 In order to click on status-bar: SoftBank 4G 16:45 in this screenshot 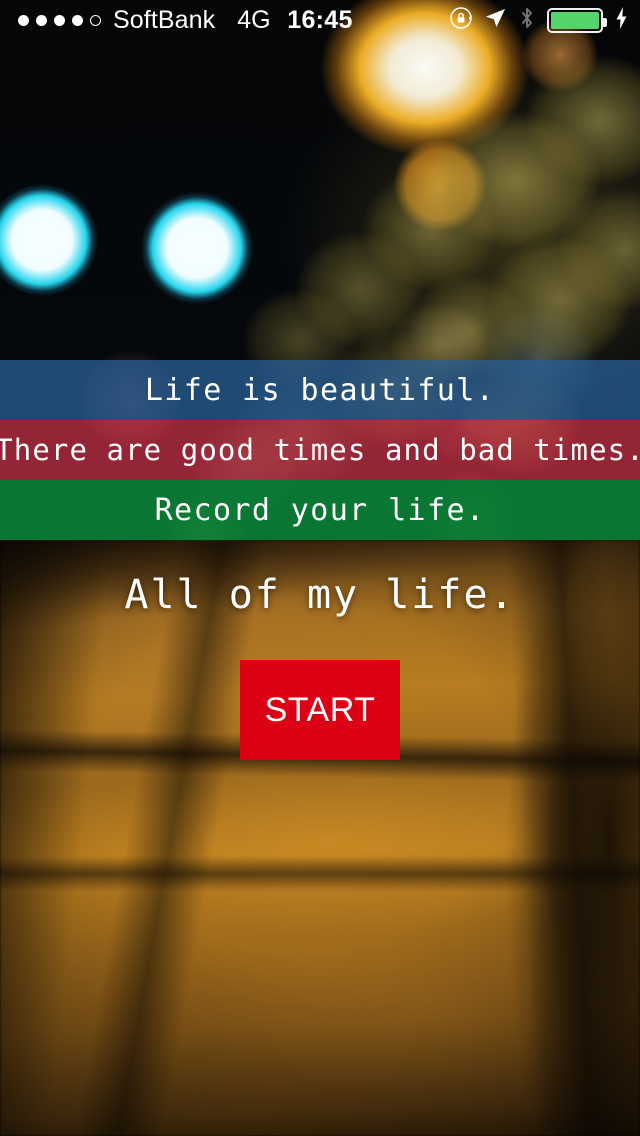, I will do `click(320, 20)`.